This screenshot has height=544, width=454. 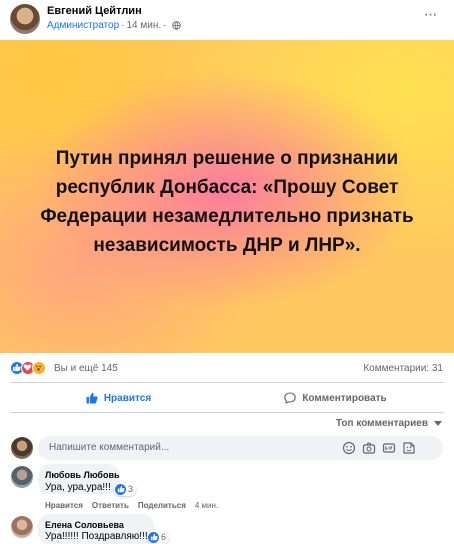 I want to click on post-meta: Администратор · 14 мин. ·, so click(x=114, y=25).